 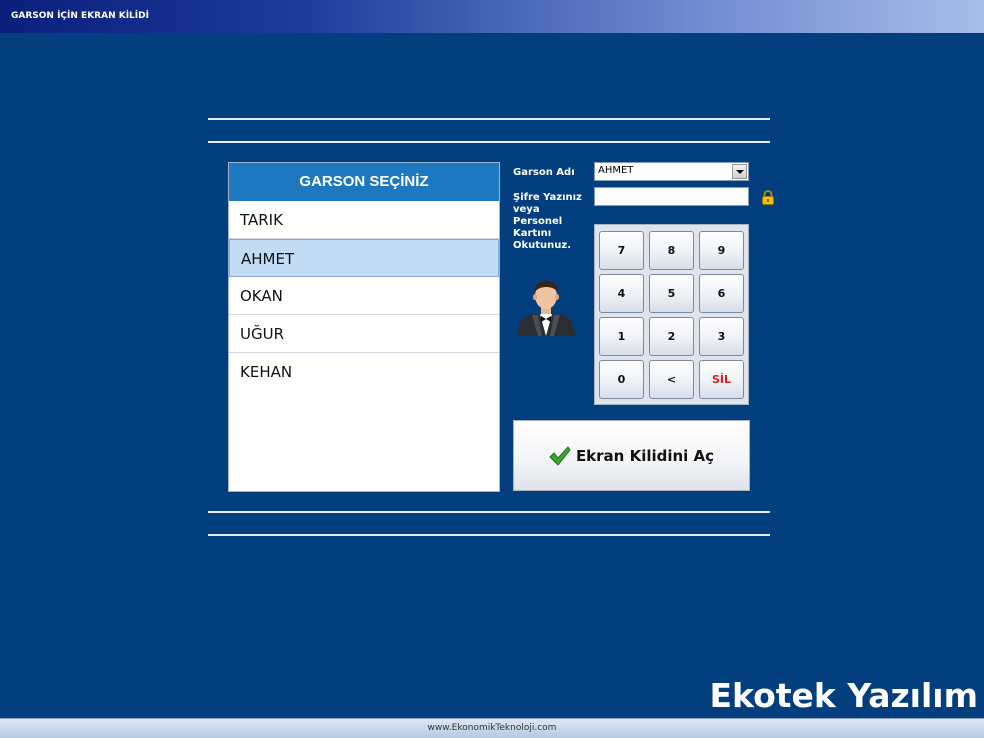 I want to click on waiter-avatar-icon, so click(x=546, y=308).